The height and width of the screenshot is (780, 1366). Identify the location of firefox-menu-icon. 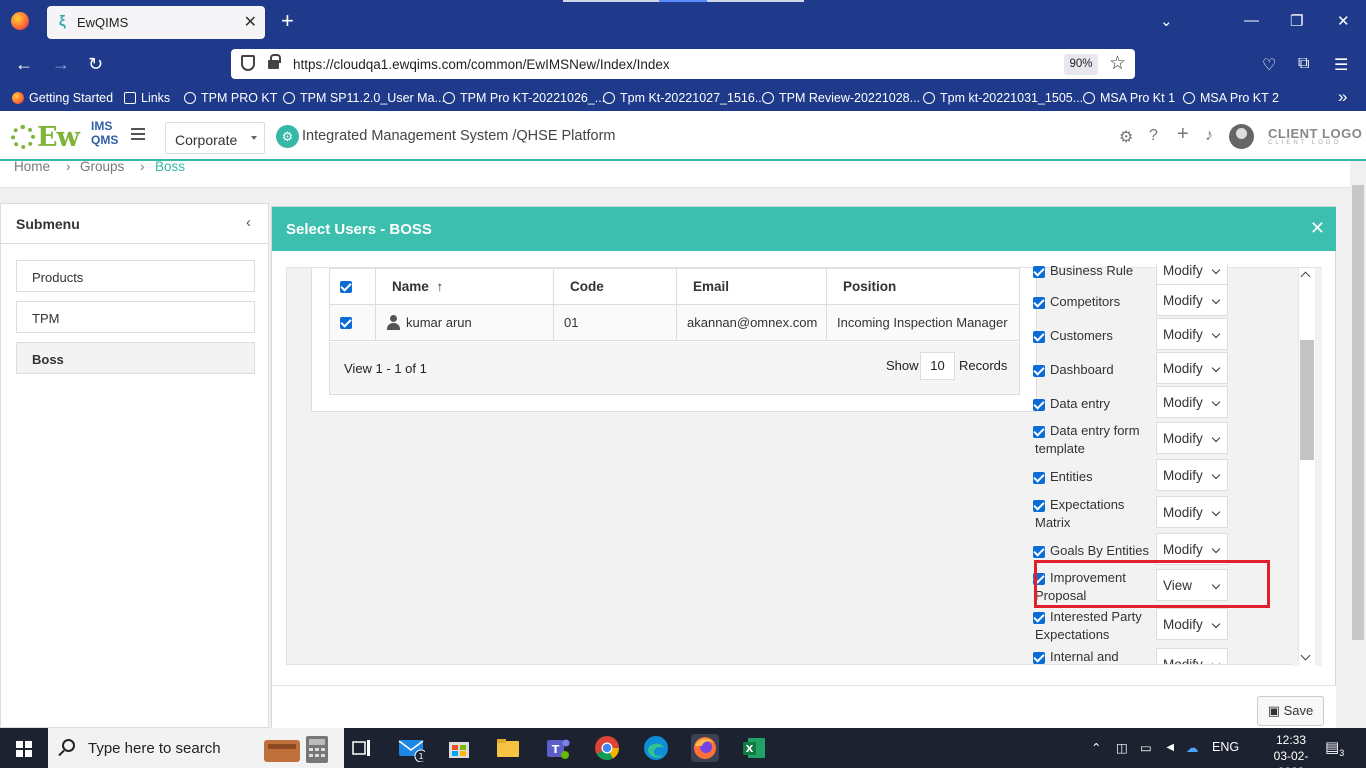
(20, 21).